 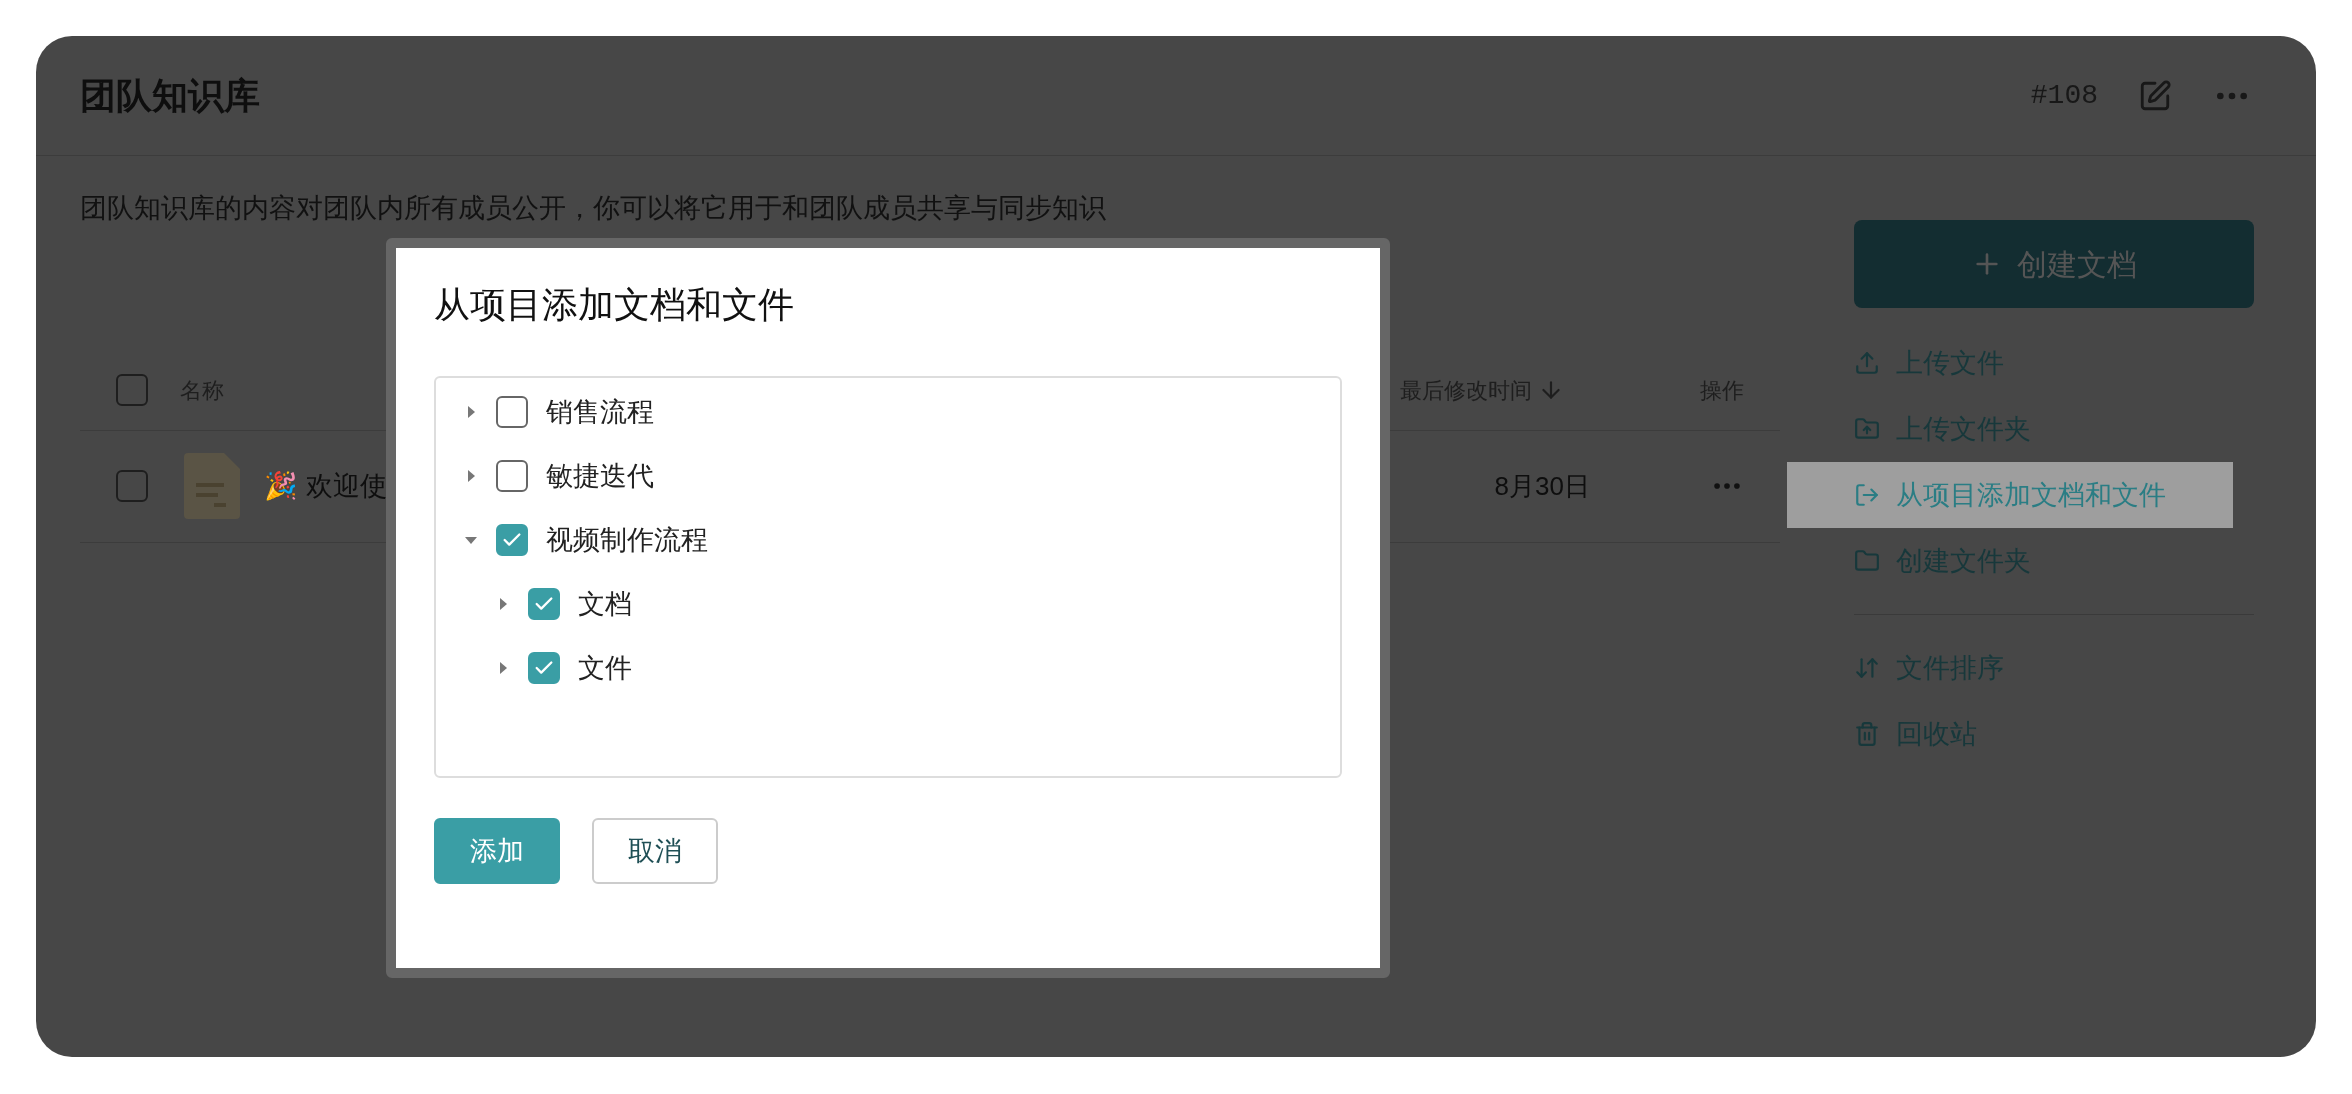 I want to click on dialog-title: 从项目添加文档和文件, so click(x=614, y=305).